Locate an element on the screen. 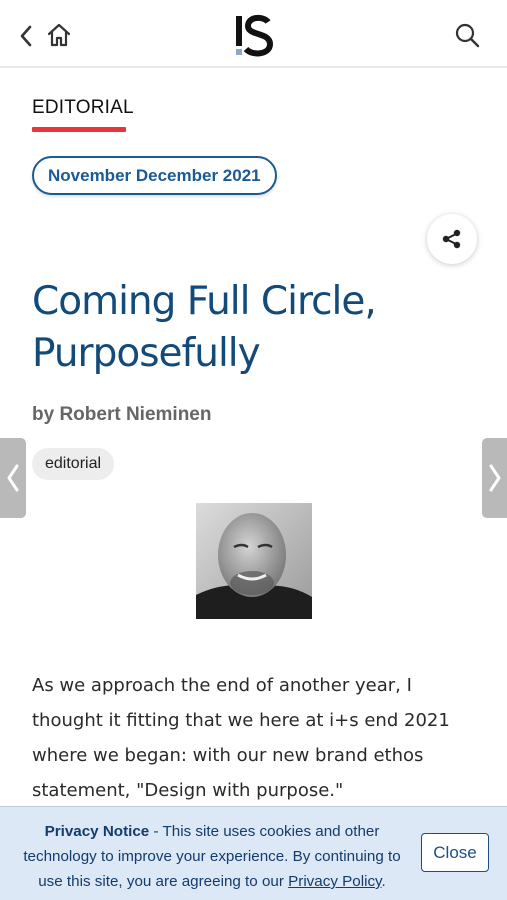 The height and width of the screenshot is (900, 507). search-button is located at coordinates (467, 35).